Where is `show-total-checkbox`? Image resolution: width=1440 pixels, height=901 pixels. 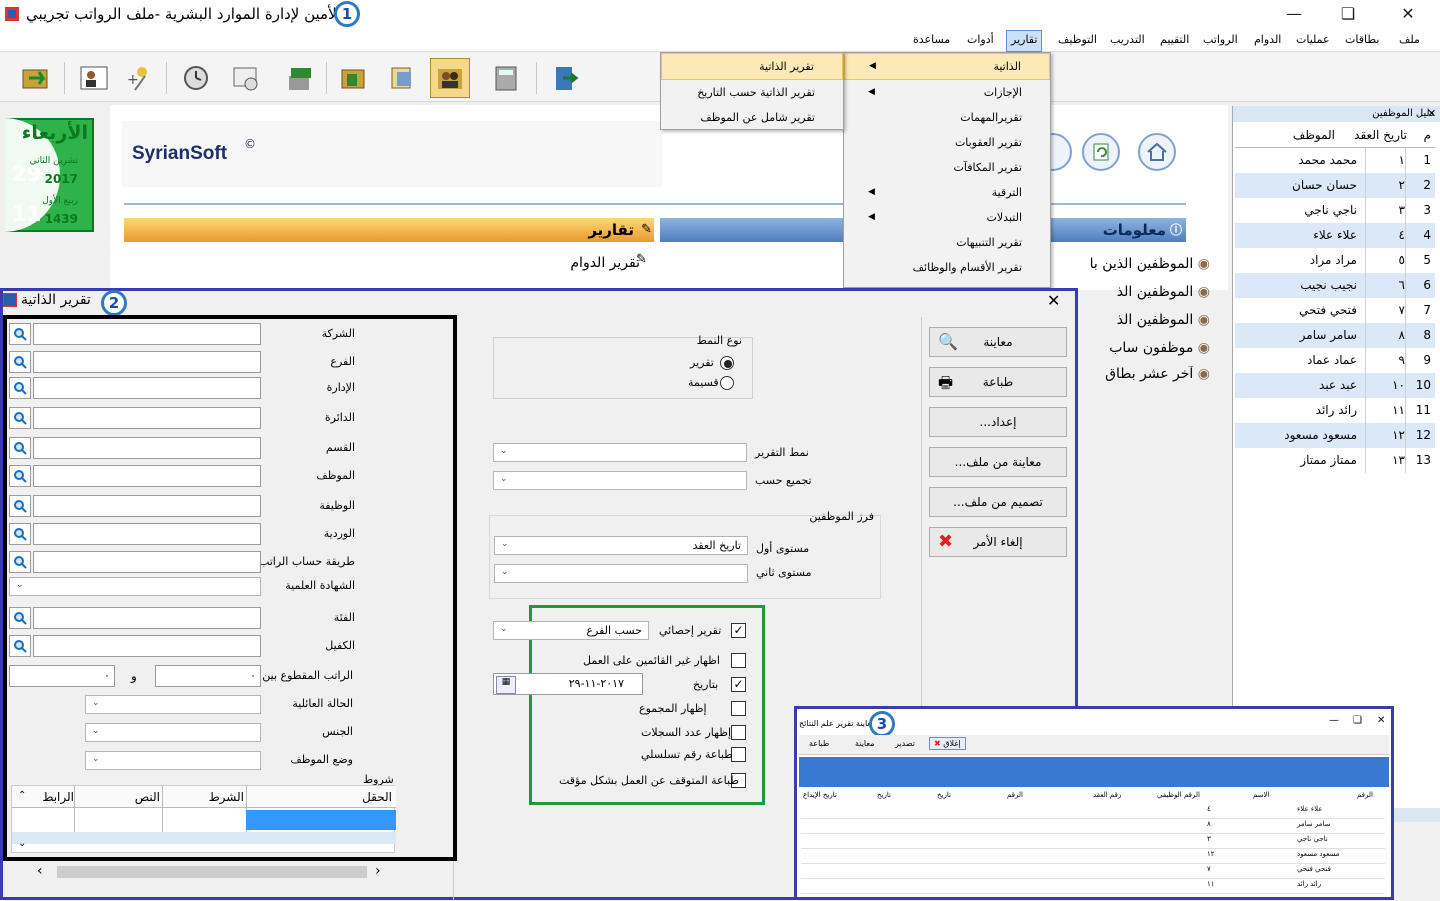
show-total-checkbox is located at coordinates (738, 708).